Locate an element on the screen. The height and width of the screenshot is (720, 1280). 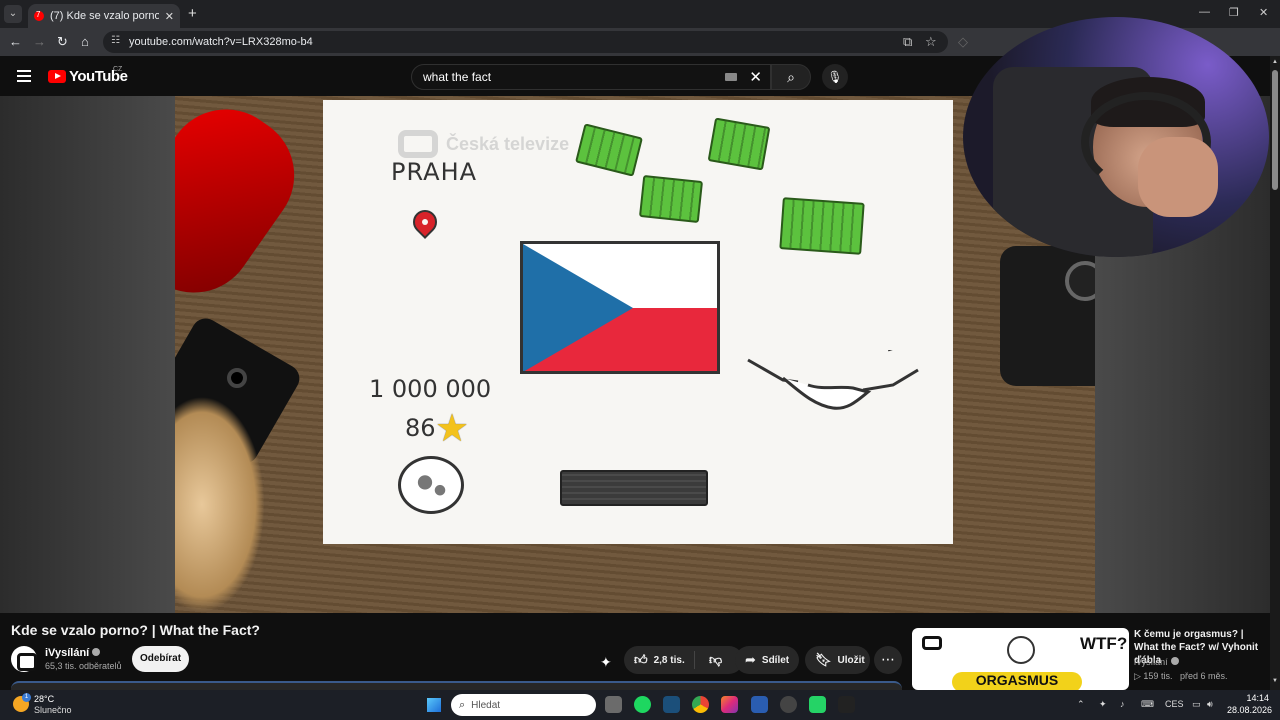
address-bar: ☷ youtube.com/watch?v=LRX328mo-b4 ⧉ ☆ is located at coordinates (525, 42).